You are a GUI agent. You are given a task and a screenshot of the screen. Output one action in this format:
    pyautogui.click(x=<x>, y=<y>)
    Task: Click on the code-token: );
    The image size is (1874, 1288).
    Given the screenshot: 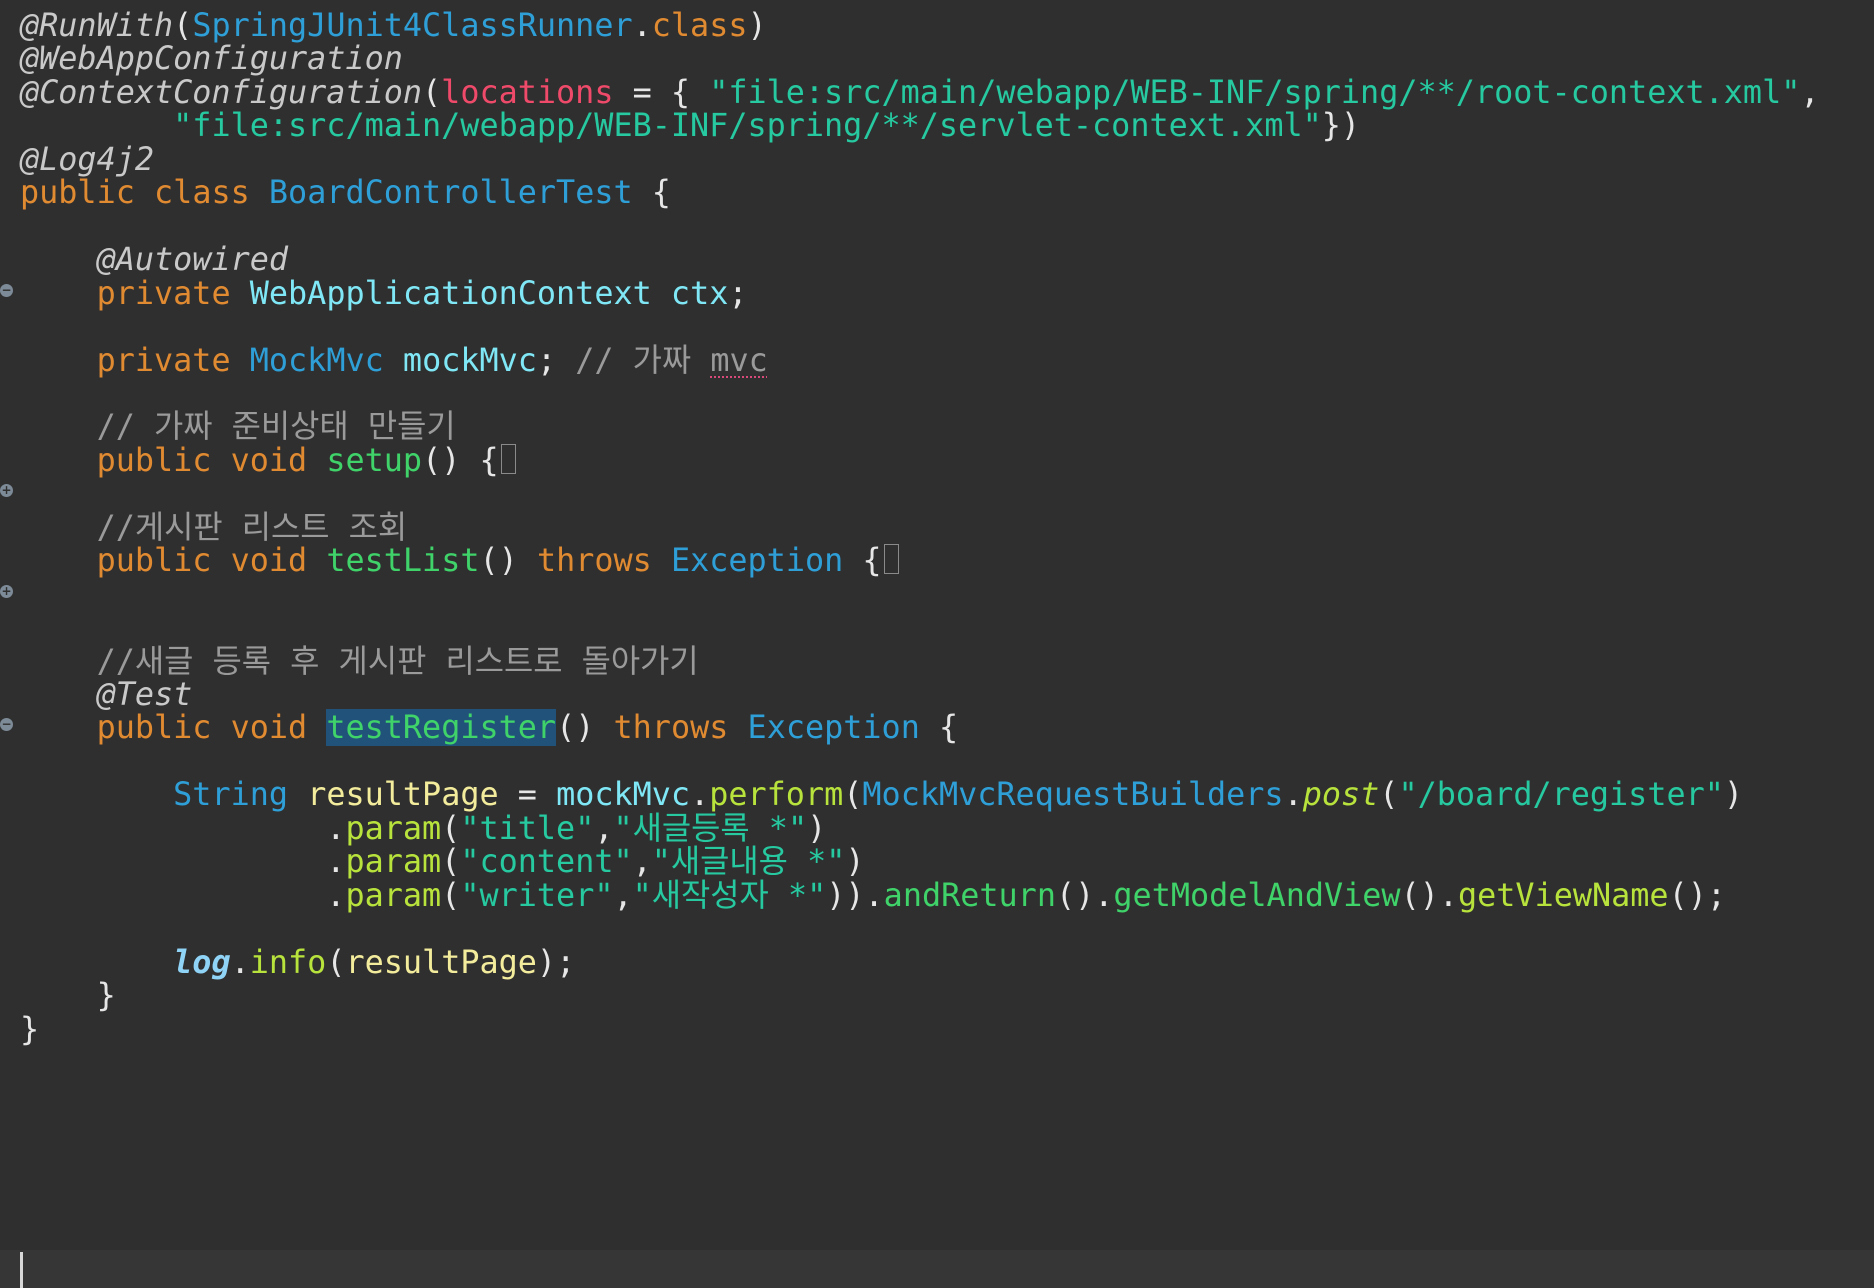 What is the action you would take?
    pyautogui.click(x=556, y=962)
    